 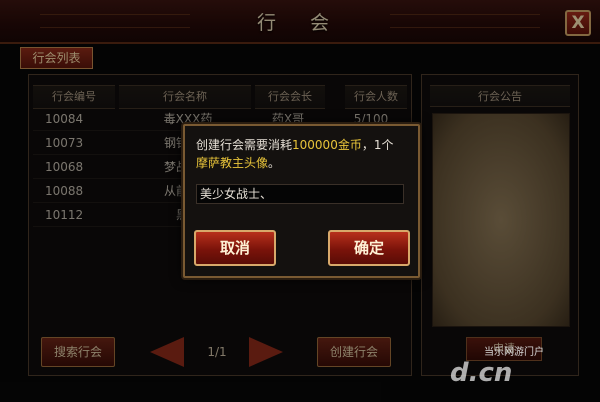 I want to click on watermark-logo: d.cn, so click(x=481, y=373).